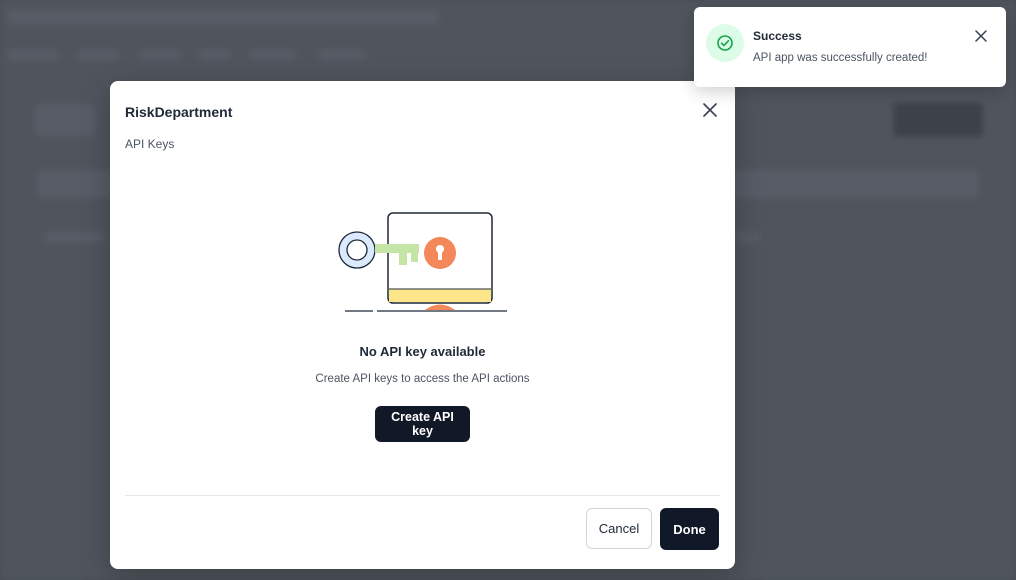 The width and height of the screenshot is (1016, 580). Describe the element at coordinates (179, 112) in the screenshot. I see `modal-title: RiskDepartment` at that location.